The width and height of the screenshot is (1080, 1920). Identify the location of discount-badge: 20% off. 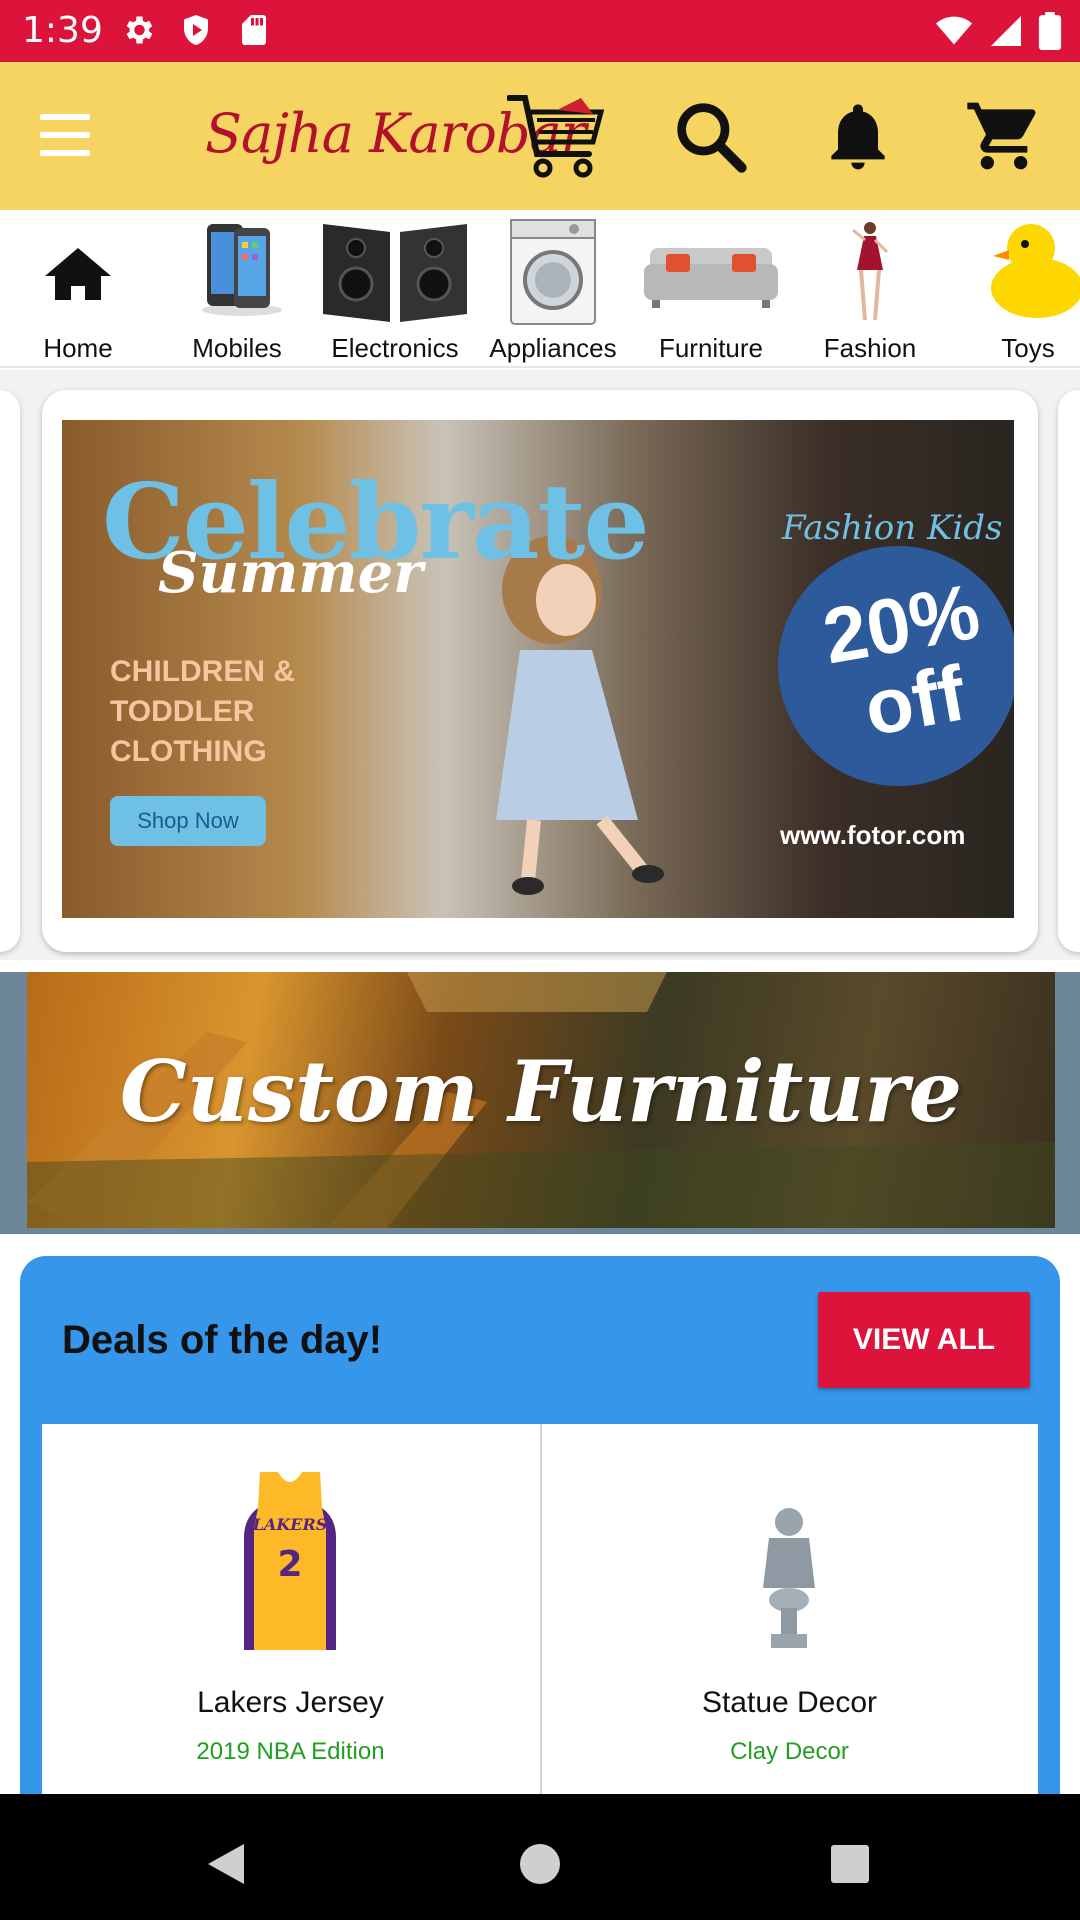
(896, 666).